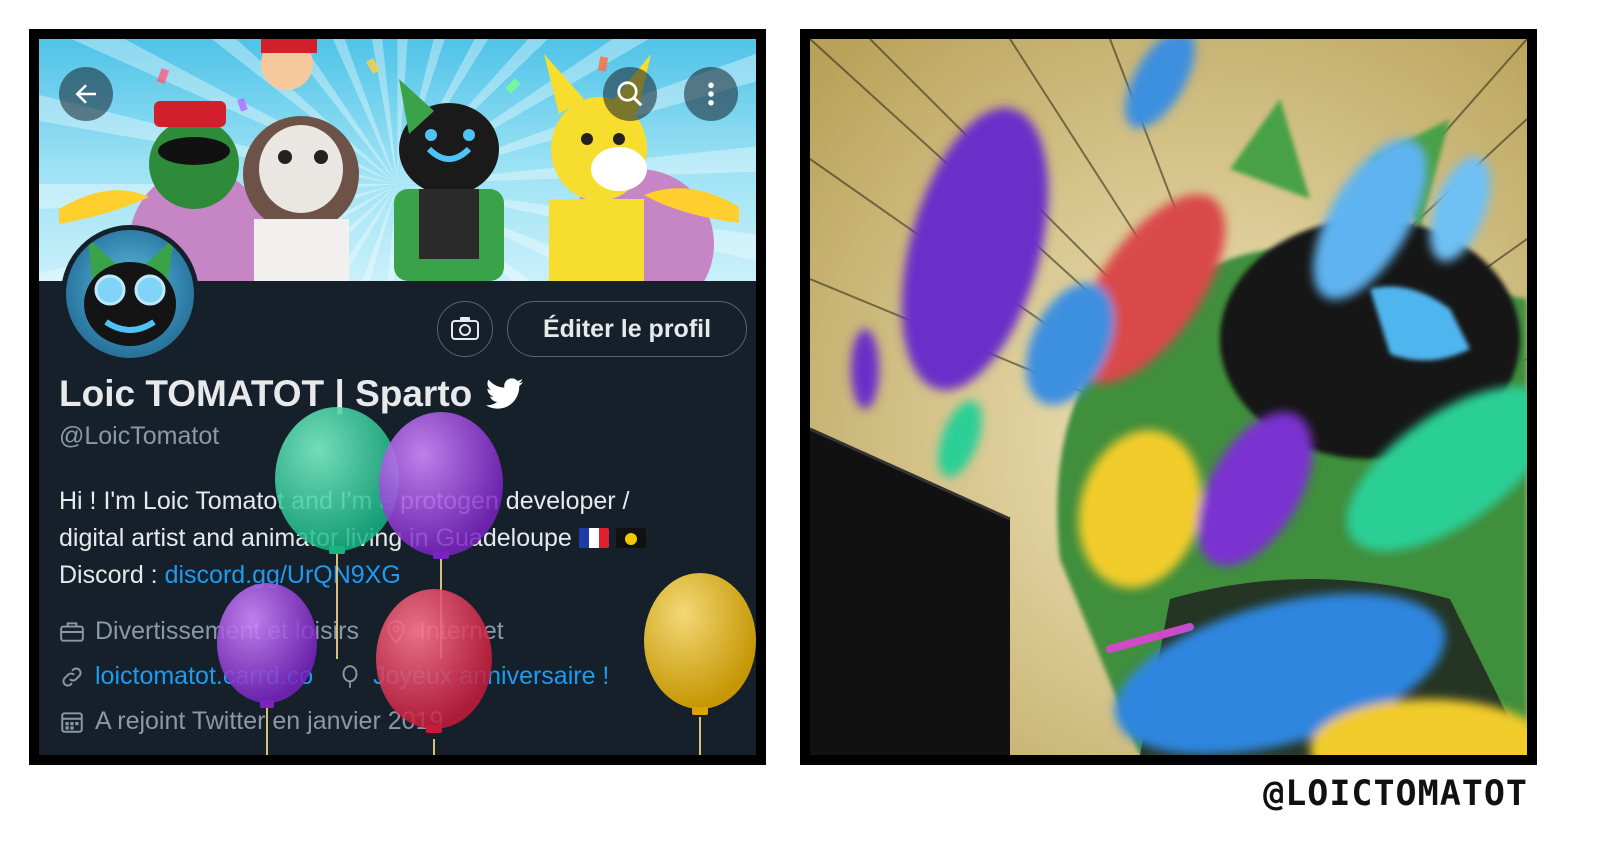  I want to click on discord-label: Discord :, so click(112, 575).